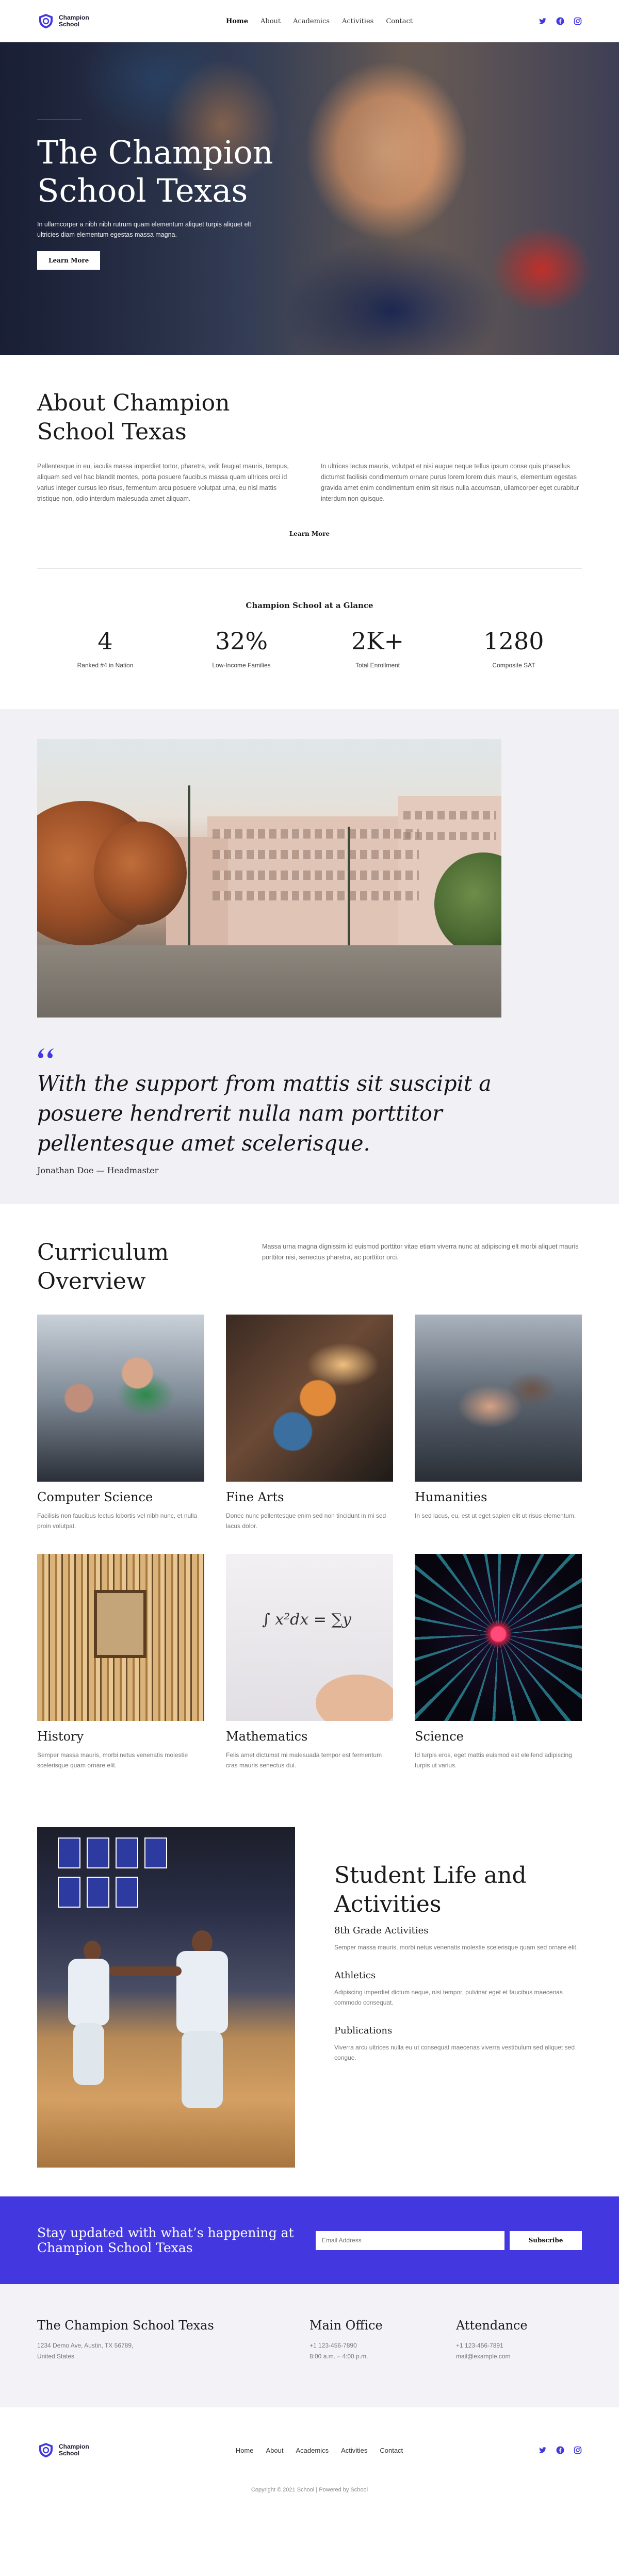 This screenshot has height=2576, width=619. What do you see at coordinates (355, 1975) in the screenshot?
I see `activity-title: Athletics` at bounding box center [355, 1975].